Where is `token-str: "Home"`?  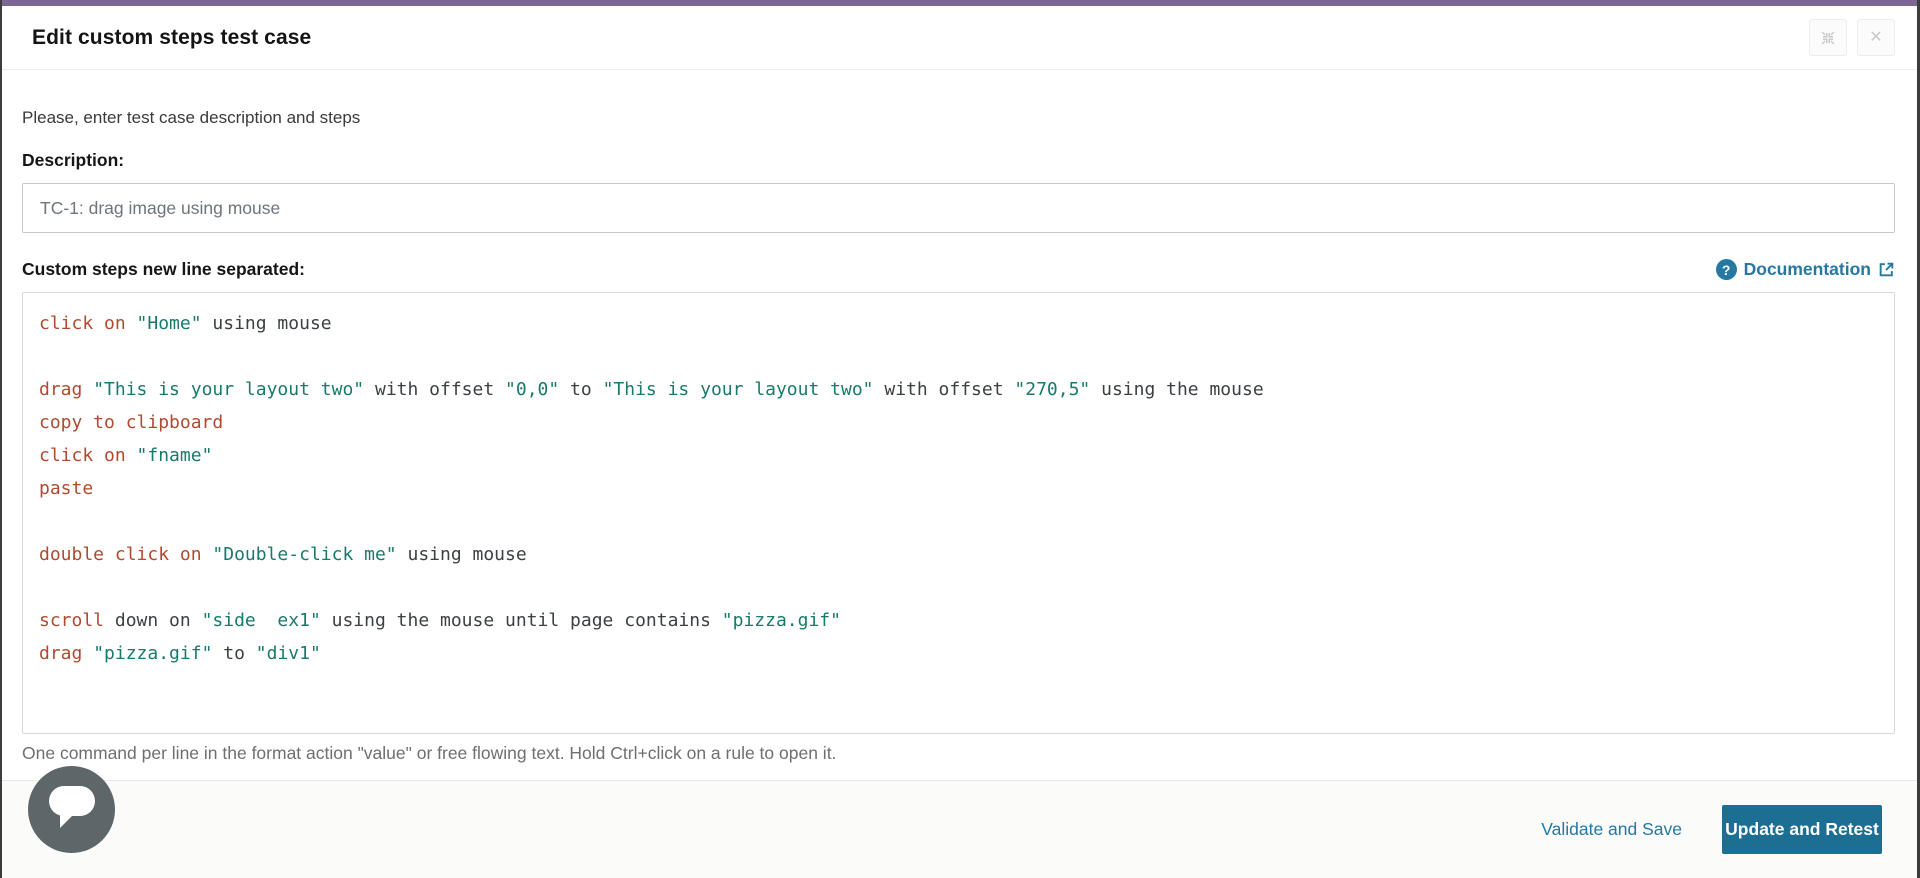
token-str: "Home" is located at coordinates (169, 323).